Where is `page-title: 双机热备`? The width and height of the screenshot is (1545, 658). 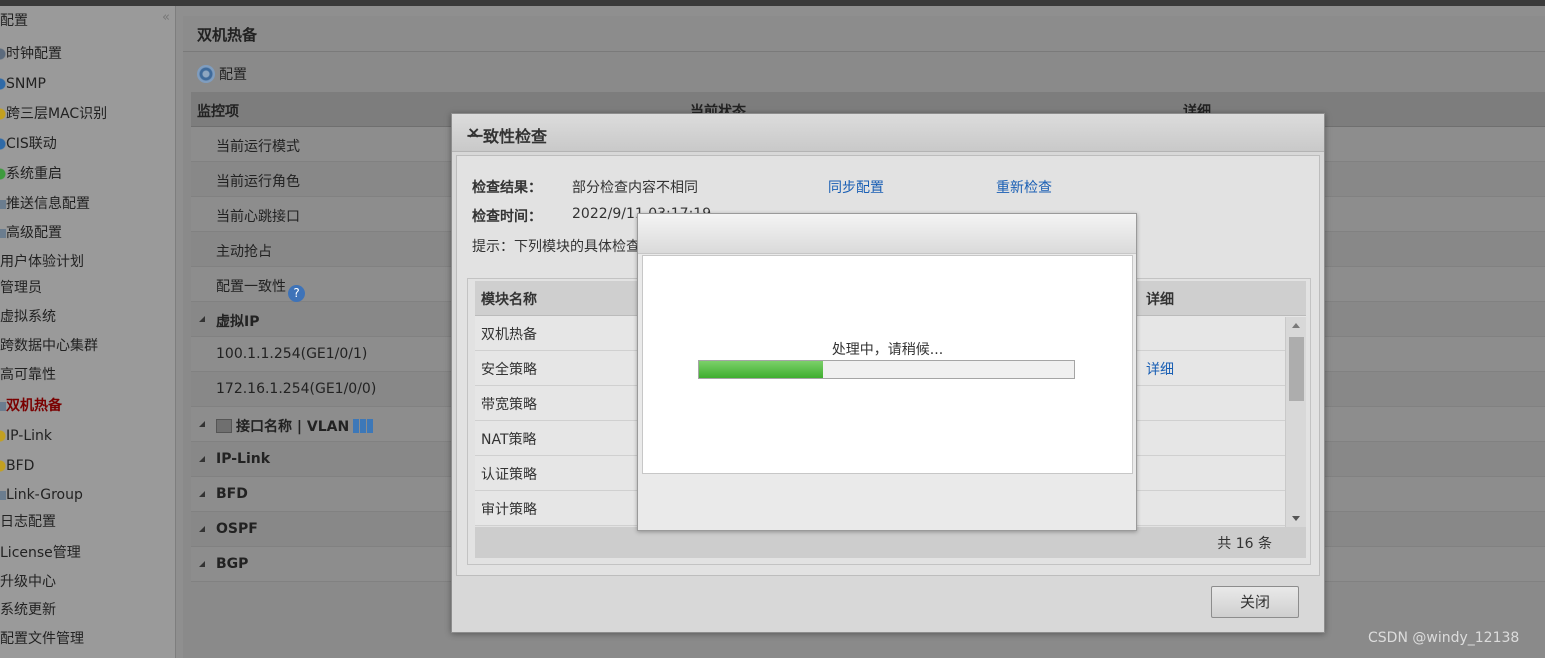 page-title: 双机热备 is located at coordinates (227, 35).